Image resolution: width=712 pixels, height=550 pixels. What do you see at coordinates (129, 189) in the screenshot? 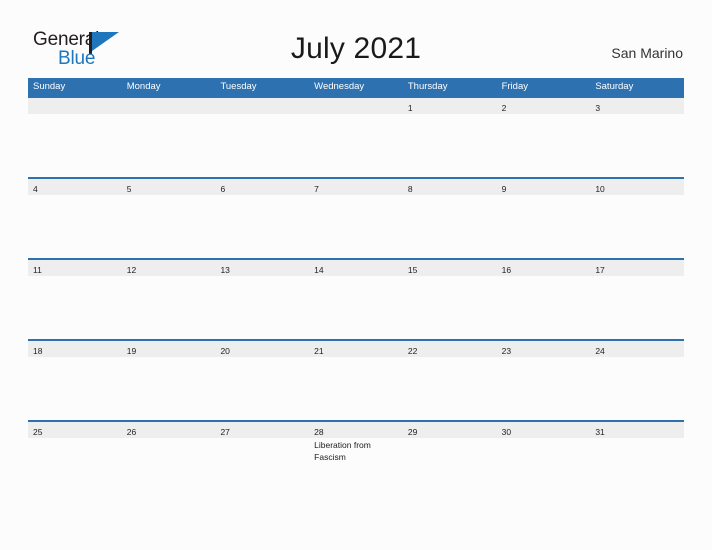
I see `day-number: 5` at bounding box center [129, 189].